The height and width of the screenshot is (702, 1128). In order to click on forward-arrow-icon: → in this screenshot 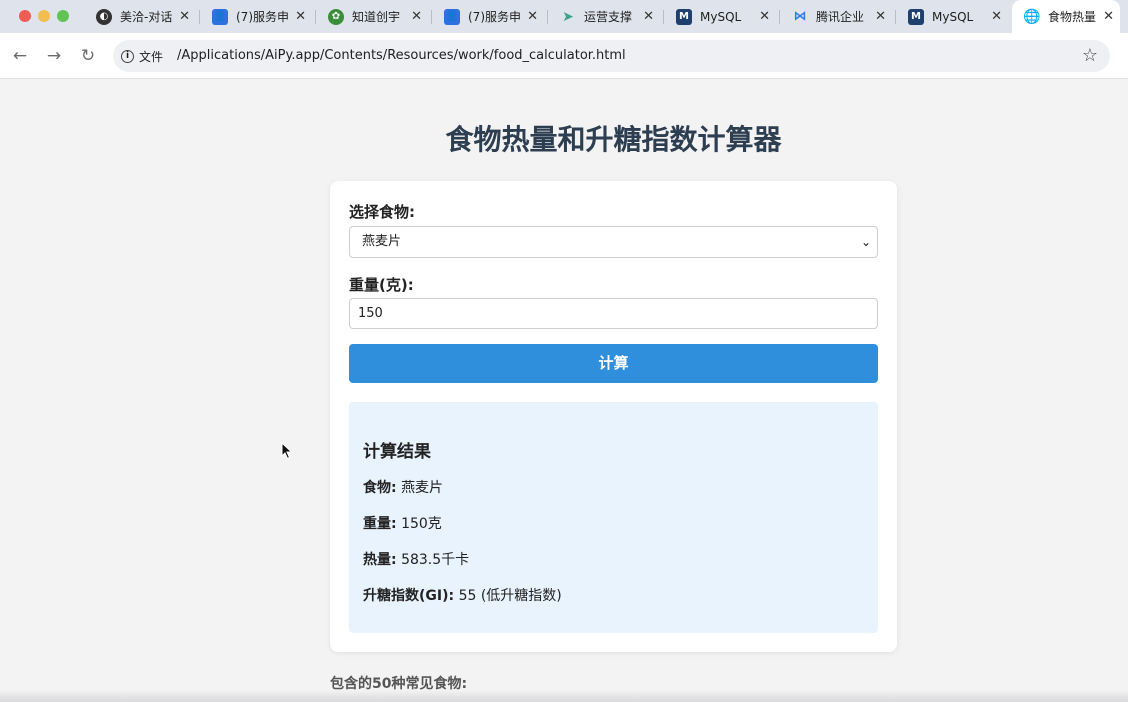, I will do `click(54, 56)`.